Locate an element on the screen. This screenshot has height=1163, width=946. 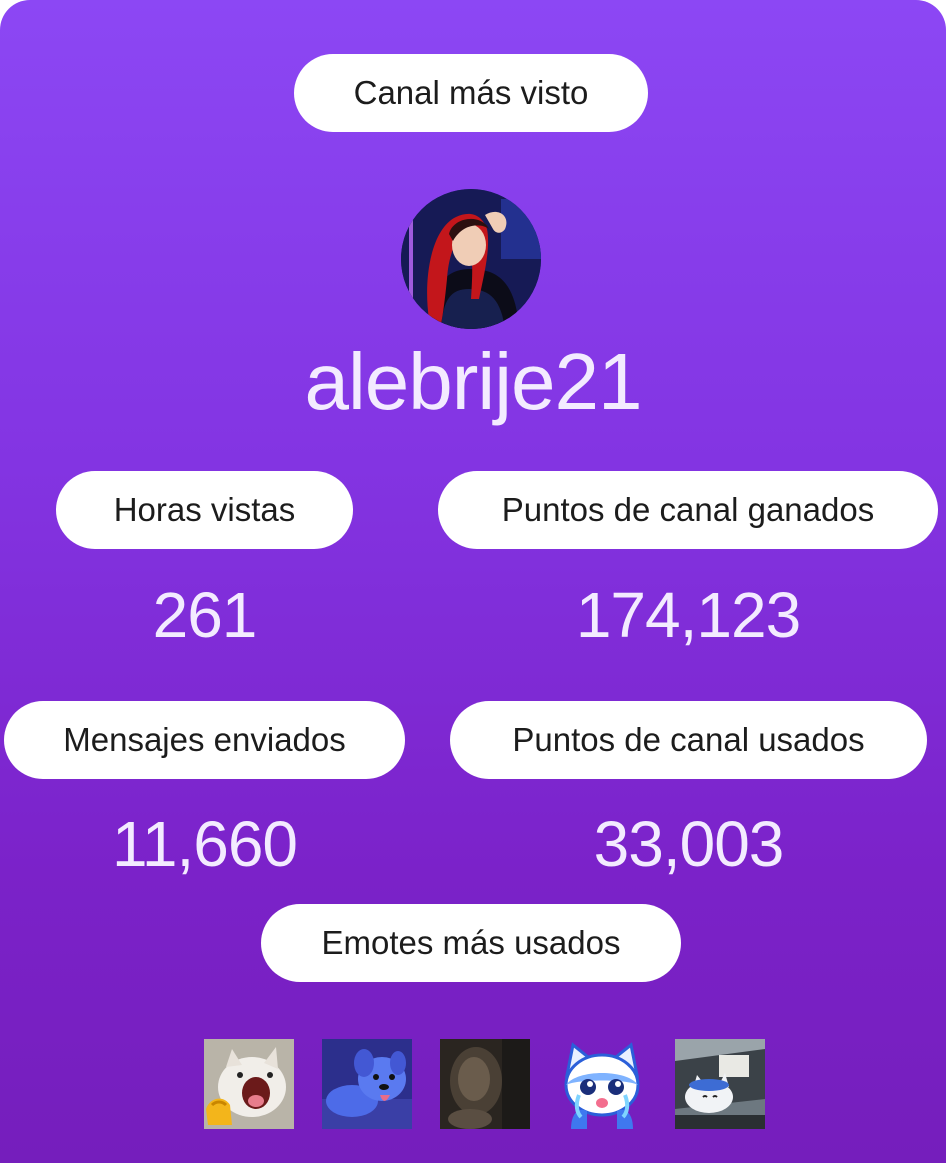
crying-cat-emote-icon is located at coordinates (602, 1084).